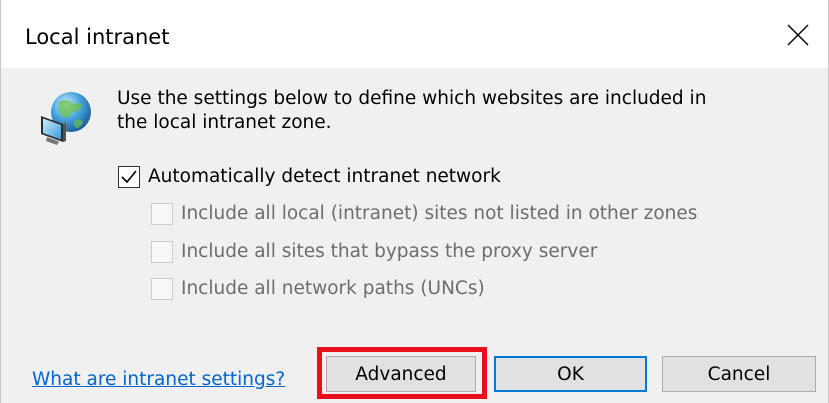  I want to click on include-network-paths-label: Include all network paths (UNCs), so click(333, 288).